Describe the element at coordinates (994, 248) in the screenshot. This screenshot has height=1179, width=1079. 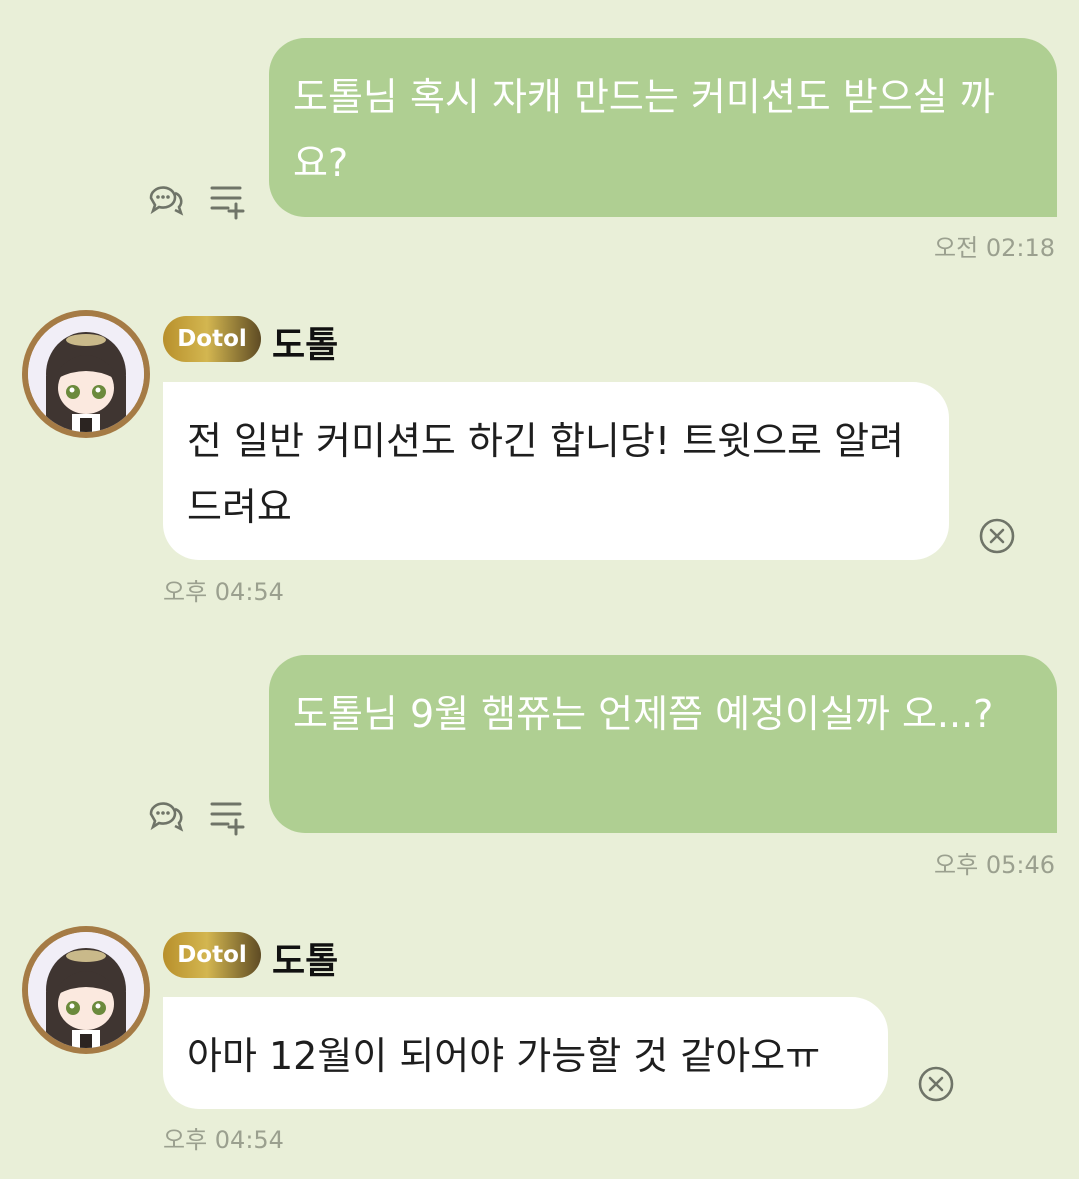
I see `message-time: 오전 02:18` at that location.